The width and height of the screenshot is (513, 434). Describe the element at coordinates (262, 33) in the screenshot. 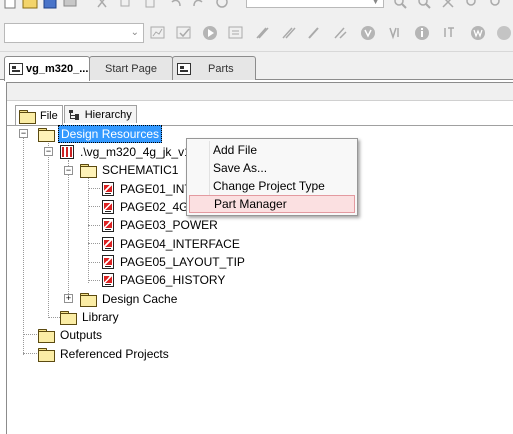

I see `pencil-icon` at that location.